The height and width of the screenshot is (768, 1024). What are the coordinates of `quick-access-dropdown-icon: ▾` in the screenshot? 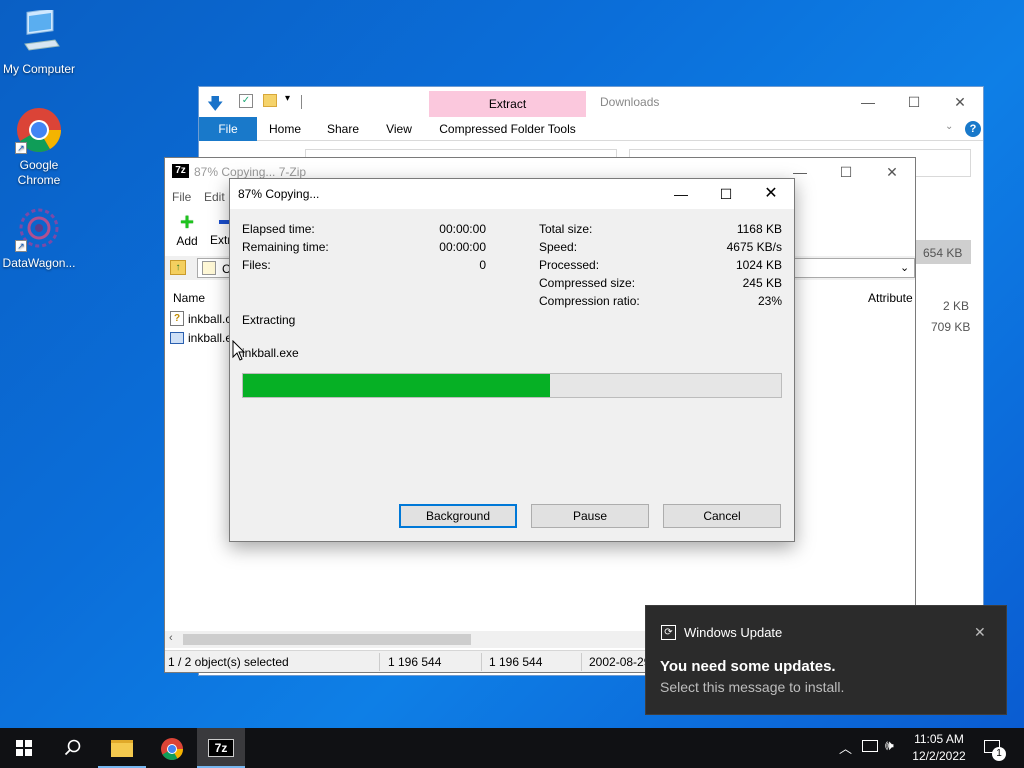 It's located at (287, 98).